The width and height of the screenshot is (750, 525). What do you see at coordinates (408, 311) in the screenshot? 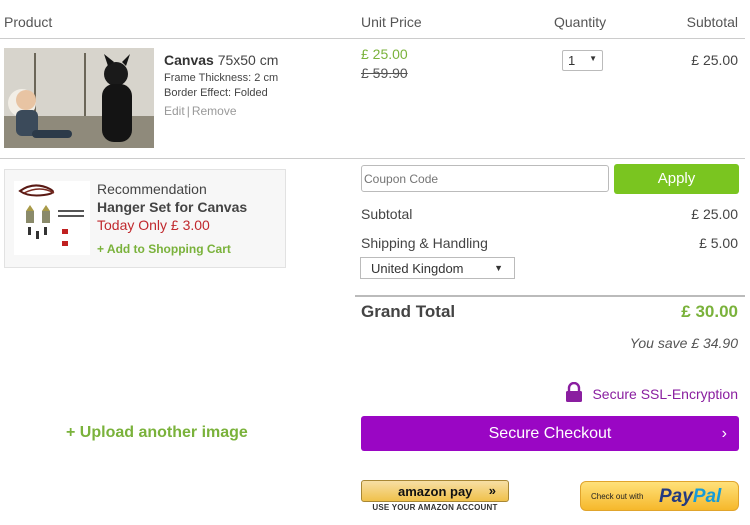
I see `grand-total-label: Grand Total` at bounding box center [408, 311].